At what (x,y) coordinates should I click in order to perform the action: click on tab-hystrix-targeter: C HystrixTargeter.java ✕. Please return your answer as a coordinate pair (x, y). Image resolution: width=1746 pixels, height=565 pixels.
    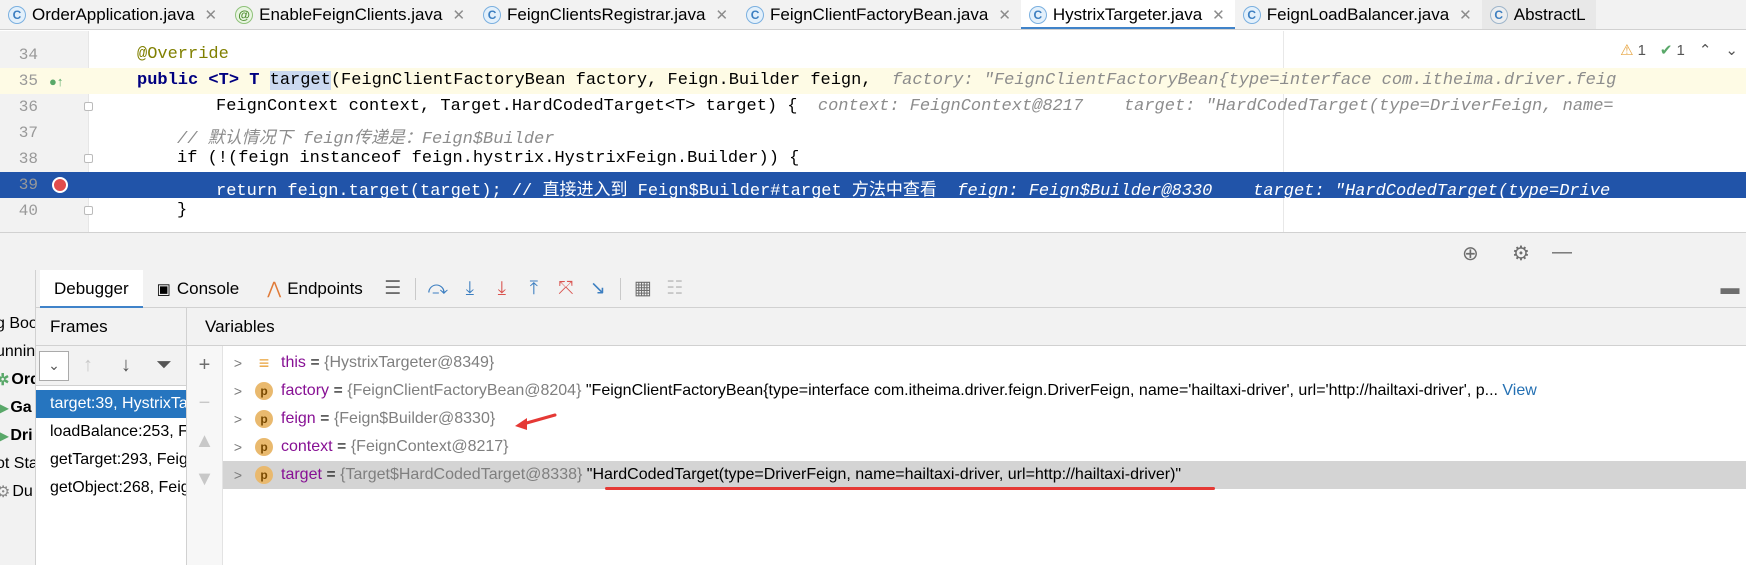
    Looking at the image, I should click on (1127, 14).